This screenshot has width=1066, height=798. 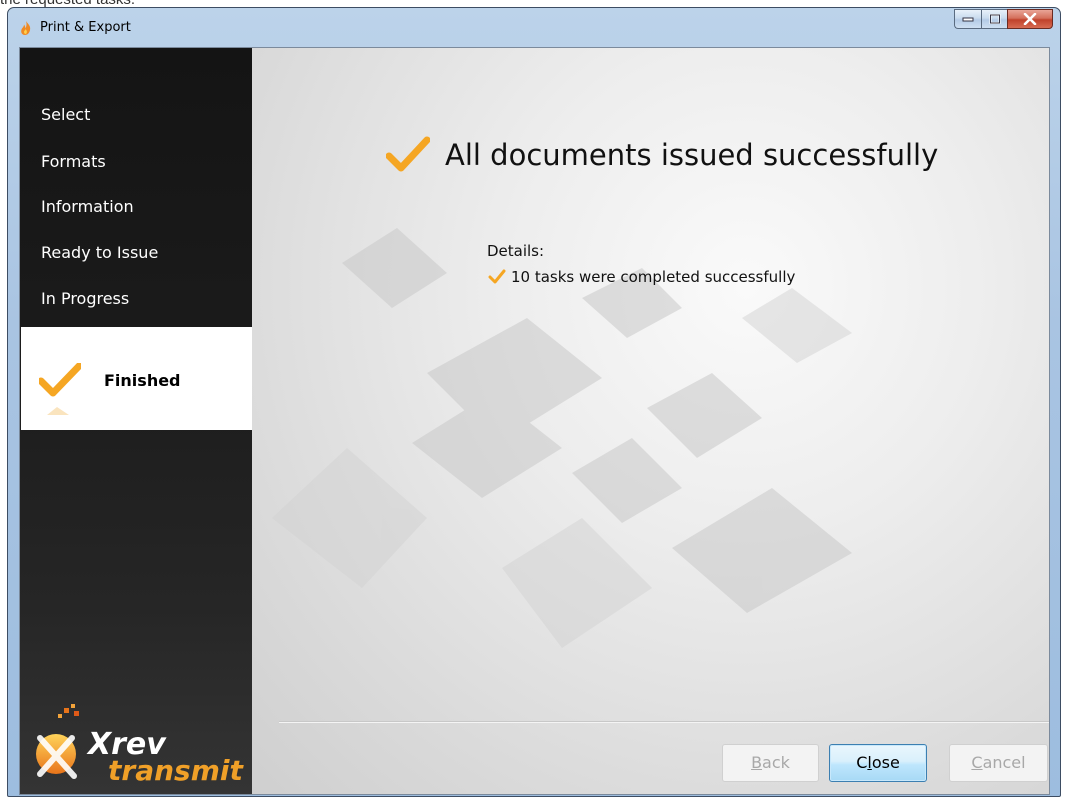 What do you see at coordinates (516, 251) in the screenshot?
I see `details-label: Details:` at bounding box center [516, 251].